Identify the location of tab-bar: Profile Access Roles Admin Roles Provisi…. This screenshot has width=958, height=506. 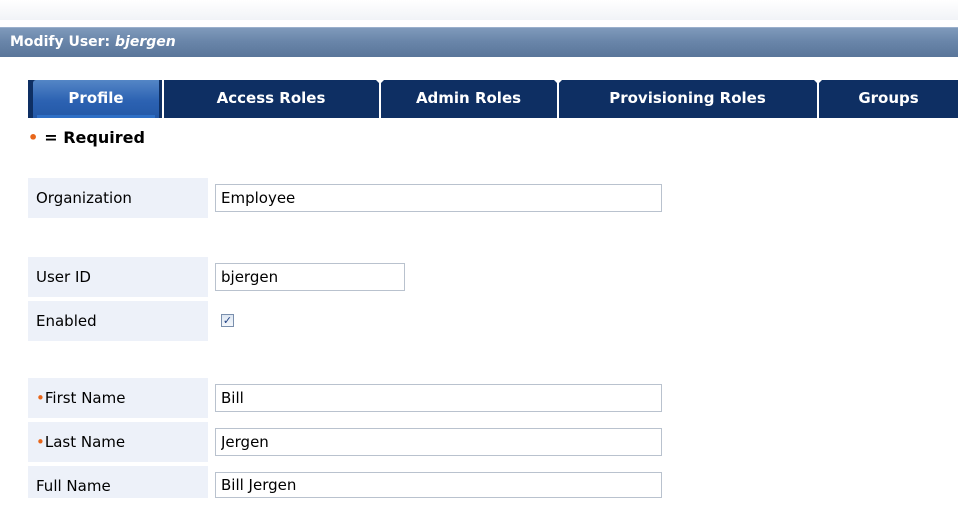
(493, 99).